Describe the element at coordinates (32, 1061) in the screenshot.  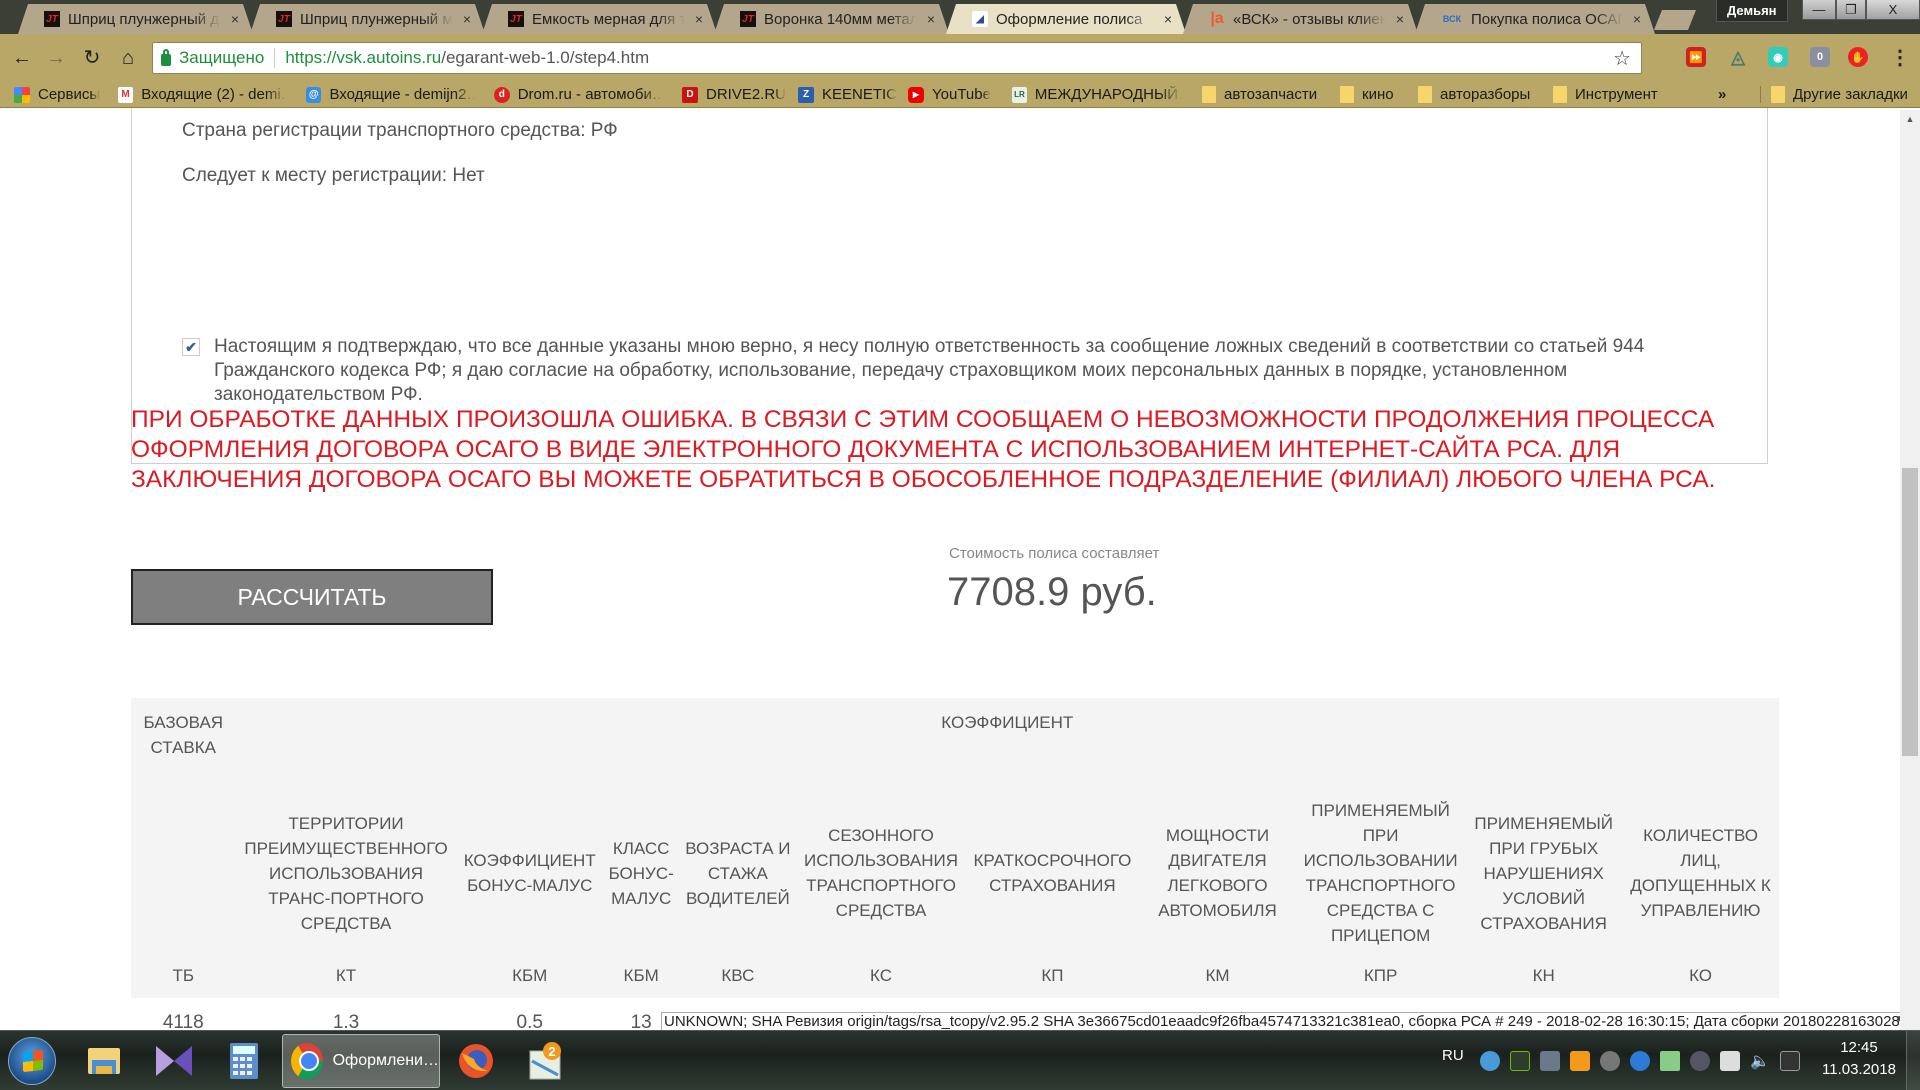
I see `start-button` at that location.